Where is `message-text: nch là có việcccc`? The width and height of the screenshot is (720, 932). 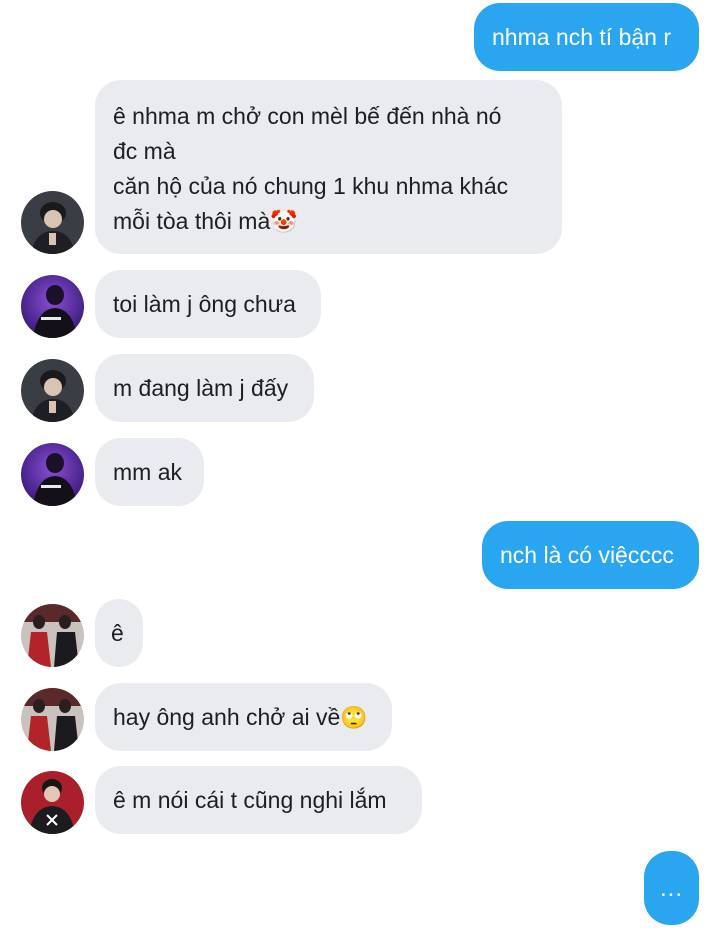
message-text: nch là có việcccc is located at coordinates (587, 555).